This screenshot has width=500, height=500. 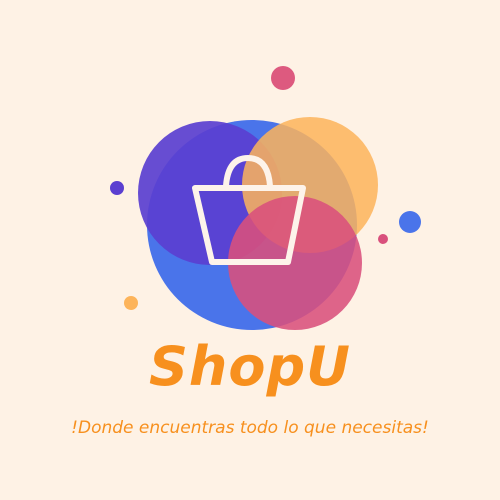 What do you see at coordinates (131, 303) in the screenshot?
I see `decor-dot-orange` at bounding box center [131, 303].